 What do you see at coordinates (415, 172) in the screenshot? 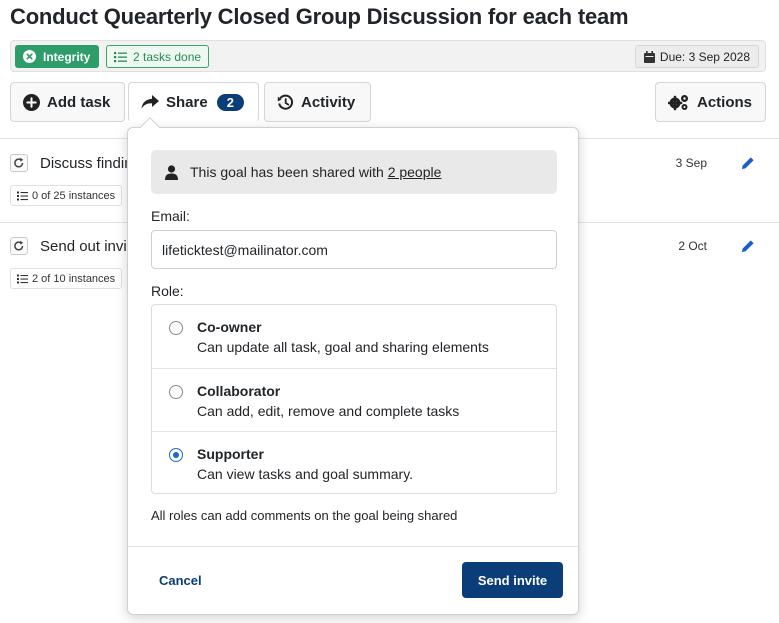
I see `shared-people-link: 2 people` at bounding box center [415, 172].